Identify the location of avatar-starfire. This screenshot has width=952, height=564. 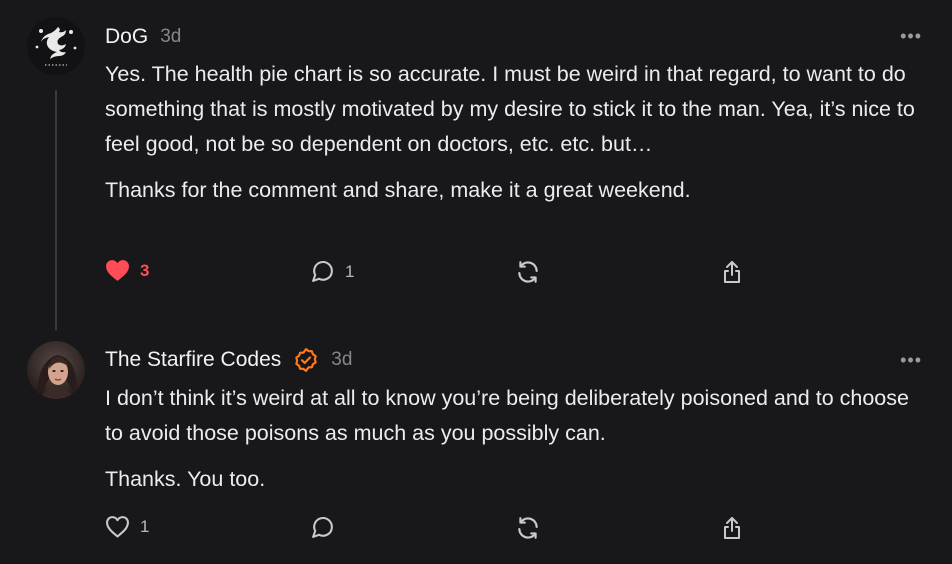
(56, 370).